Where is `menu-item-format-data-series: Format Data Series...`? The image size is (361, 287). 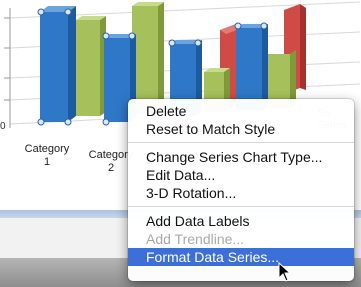
menu-item-format-data-series: Format Data Series... is located at coordinates (241, 257).